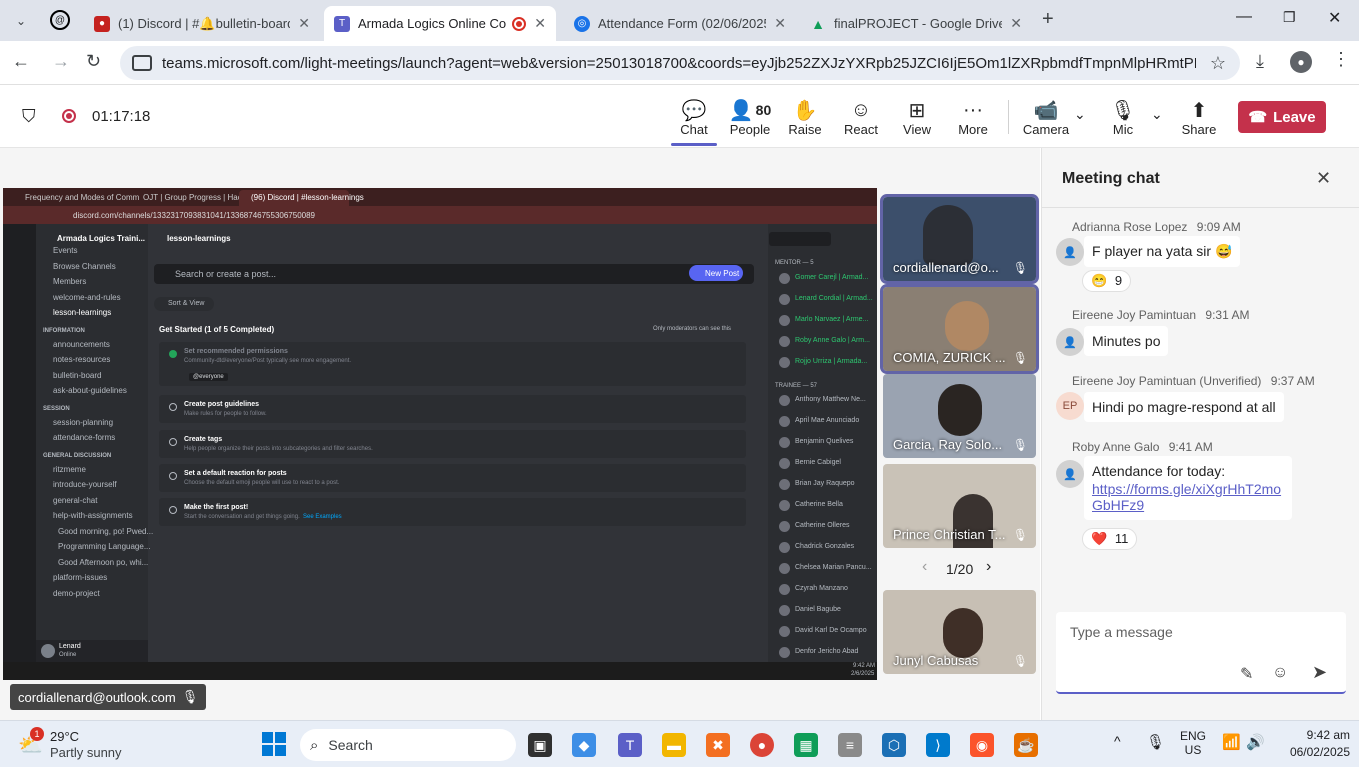  Describe the element at coordinates (1162, 251) in the screenshot. I see `message-bubble: F player na yata sir 😅` at that location.